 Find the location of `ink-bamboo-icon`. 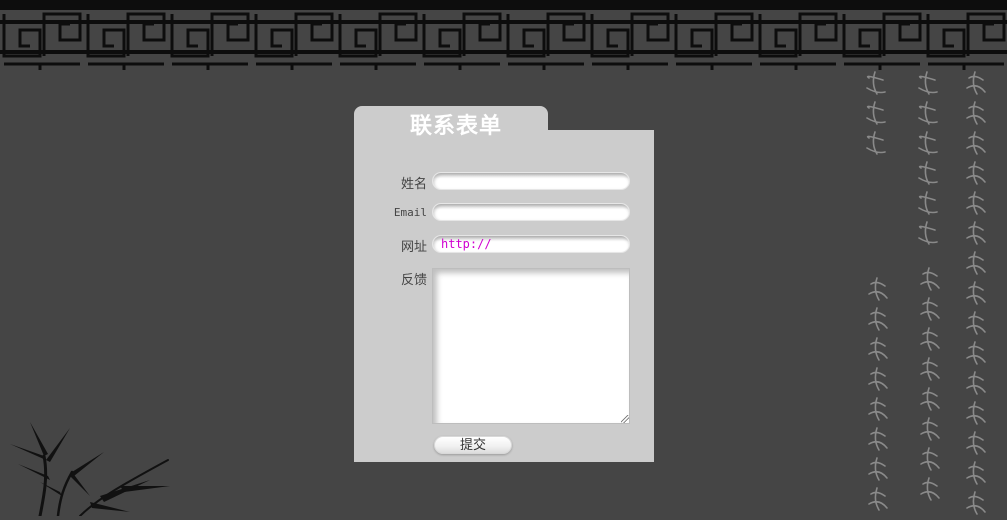

ink-bamboo-icon is located at coordinates (90, 467).